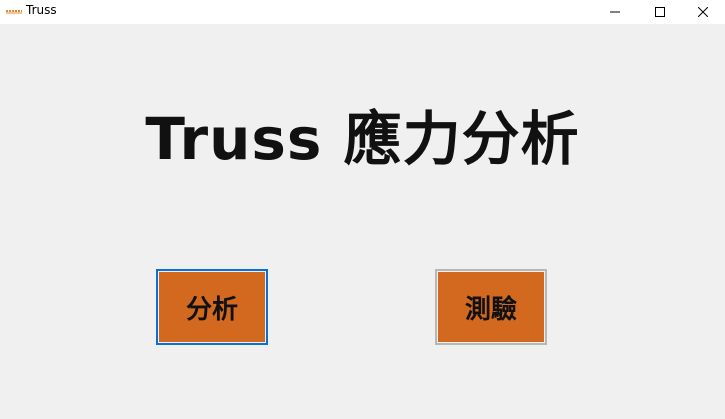 This screenshot has height=419, width=725. Describe the element at coordinates (14, 12) in the screenshot. I see `app-icon` at that location.